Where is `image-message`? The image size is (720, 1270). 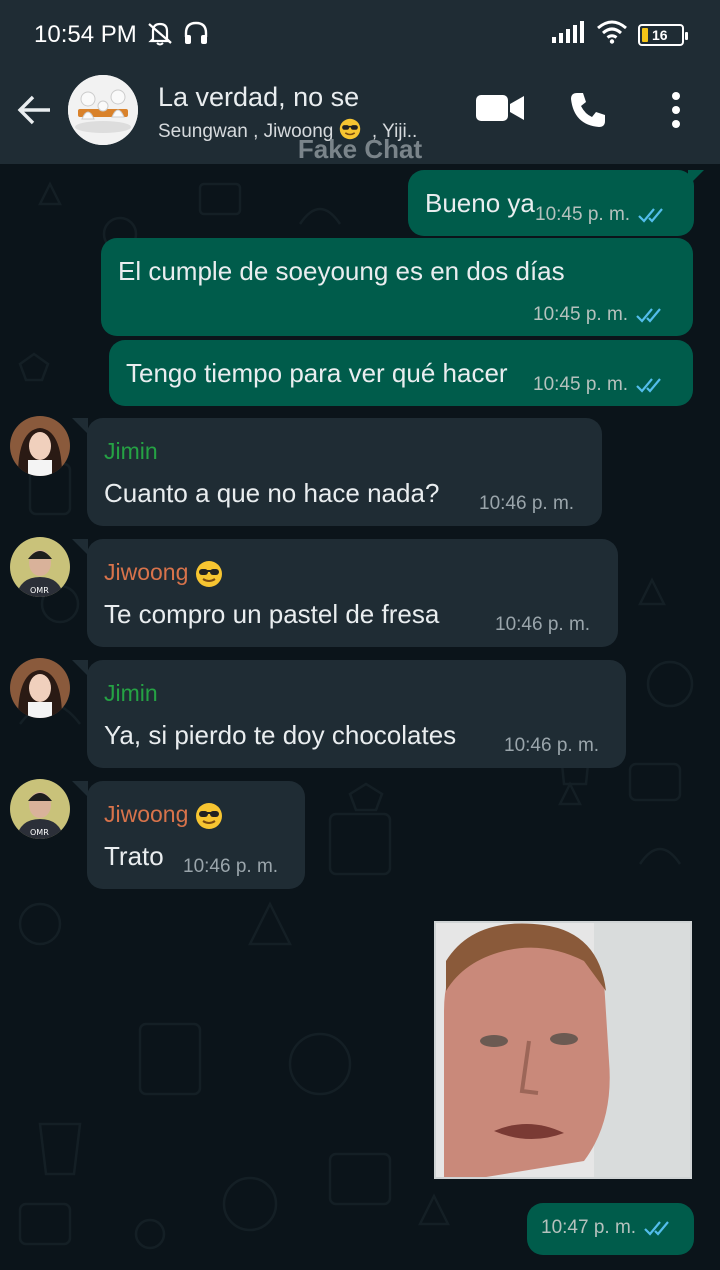 image-message is located at coordinates (563, 1050).